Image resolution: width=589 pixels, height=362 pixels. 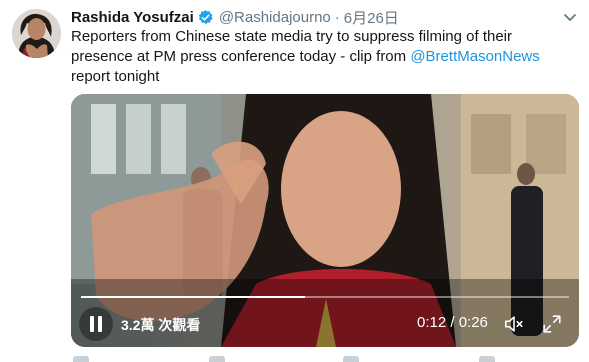 I want to click on like-icon, so click(x=351, y=359).